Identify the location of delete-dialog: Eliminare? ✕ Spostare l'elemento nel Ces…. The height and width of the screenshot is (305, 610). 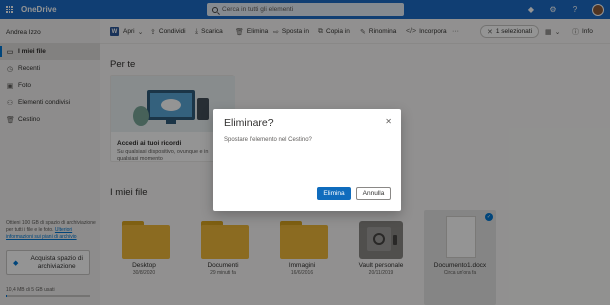
(307, 160).